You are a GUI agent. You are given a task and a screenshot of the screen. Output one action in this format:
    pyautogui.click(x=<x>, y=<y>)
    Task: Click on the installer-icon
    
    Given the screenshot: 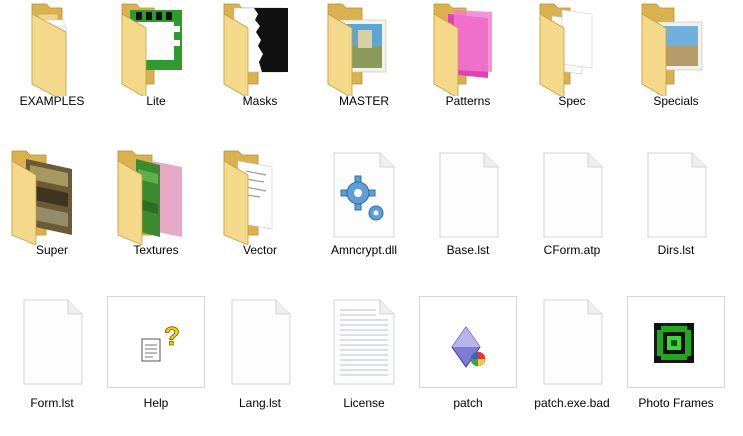 What is the action you would take?
    pyautogui.click(x=468, y=342)
    